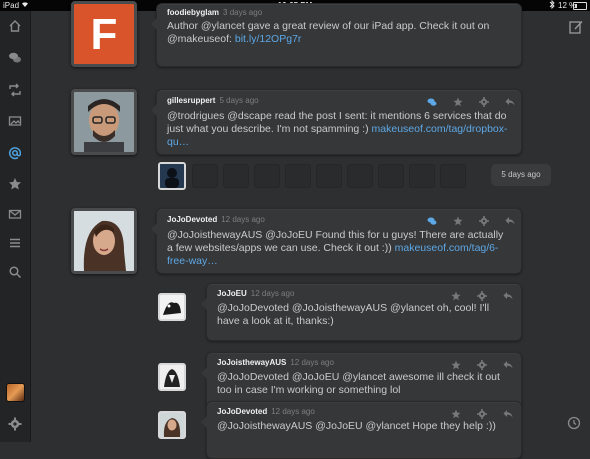 The width and height of the screenshot is (590, 459). What do you see at coordinates (232, 293) in the screenshot?
I see `tweet-username: JoJoEU` at bounding box center [232, 293].